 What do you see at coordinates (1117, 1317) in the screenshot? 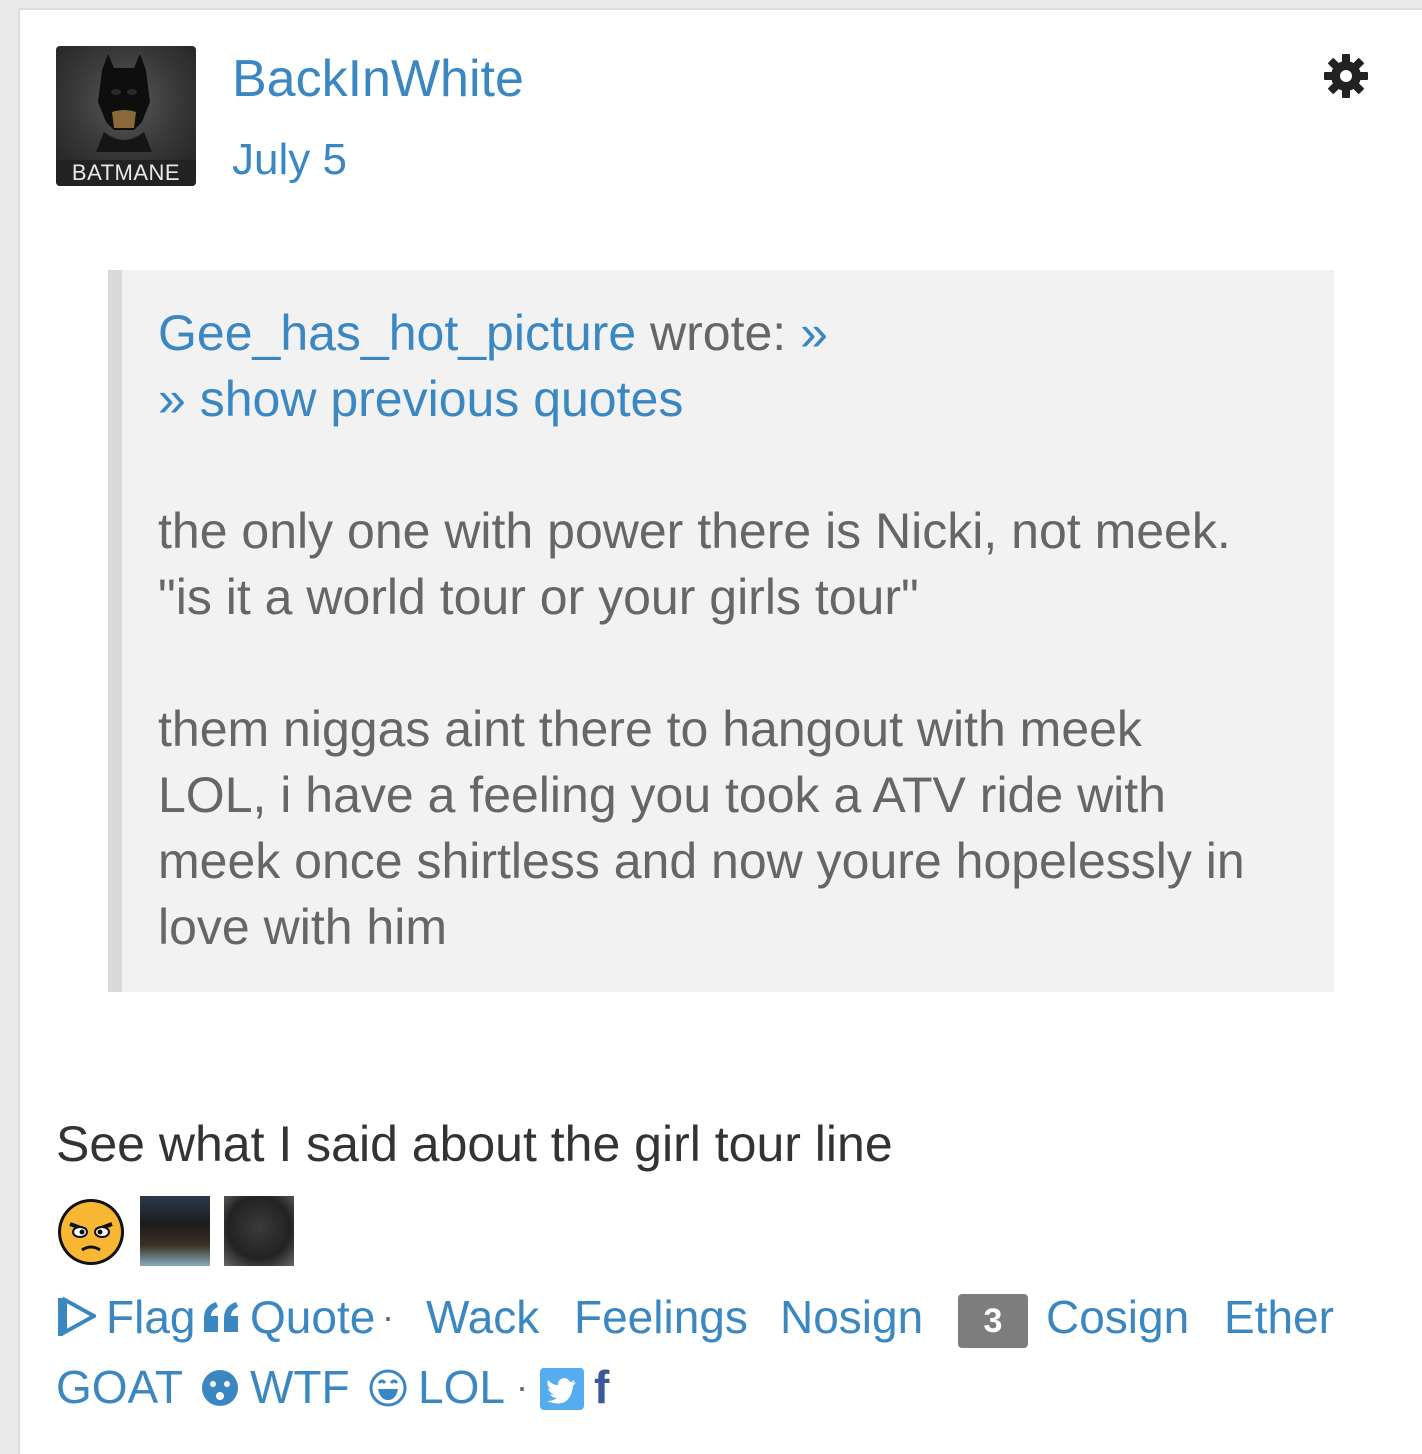
I see `cosign-button: Cosign` at bounding box center [1117, 1317].